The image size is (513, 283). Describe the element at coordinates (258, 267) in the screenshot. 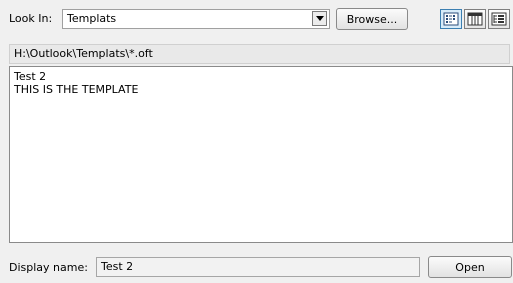

I see `display-name-field: Test 2` at that location.